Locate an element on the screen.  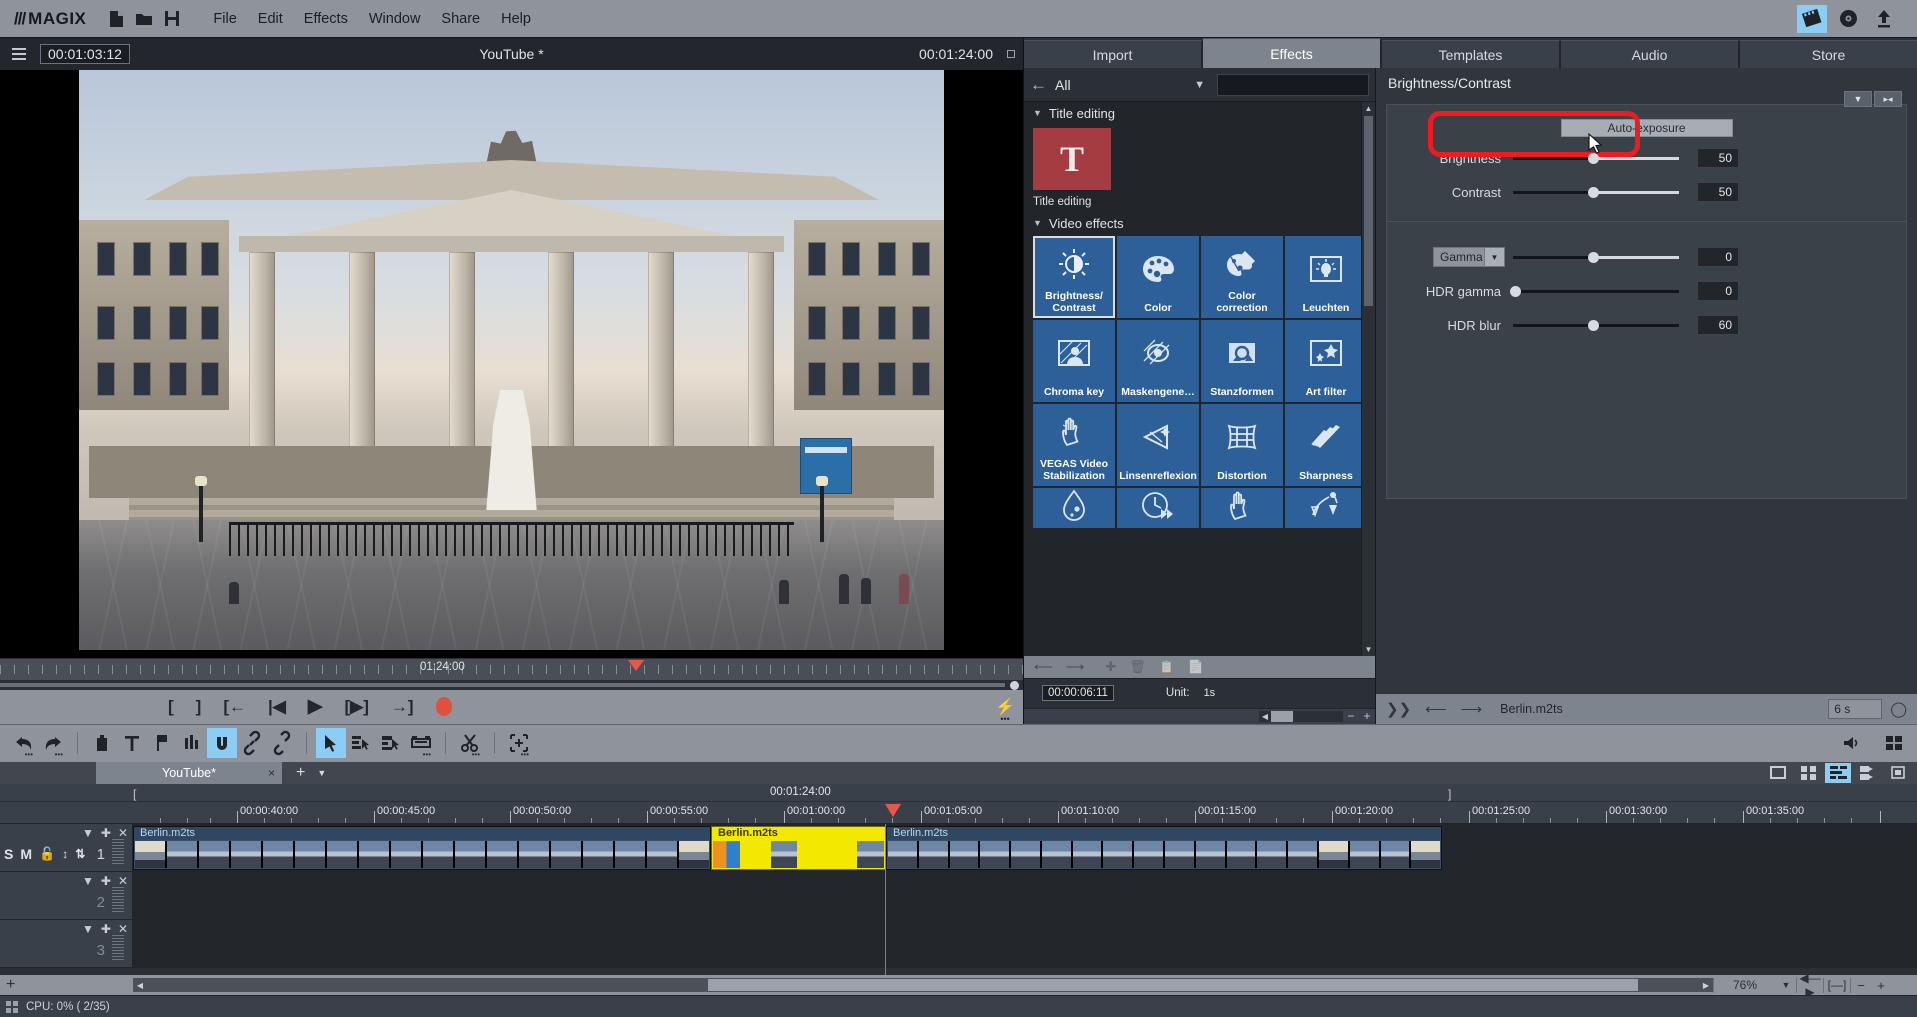
group-title-editing: ▼ Title editing is located at coordinates (1192, 113).